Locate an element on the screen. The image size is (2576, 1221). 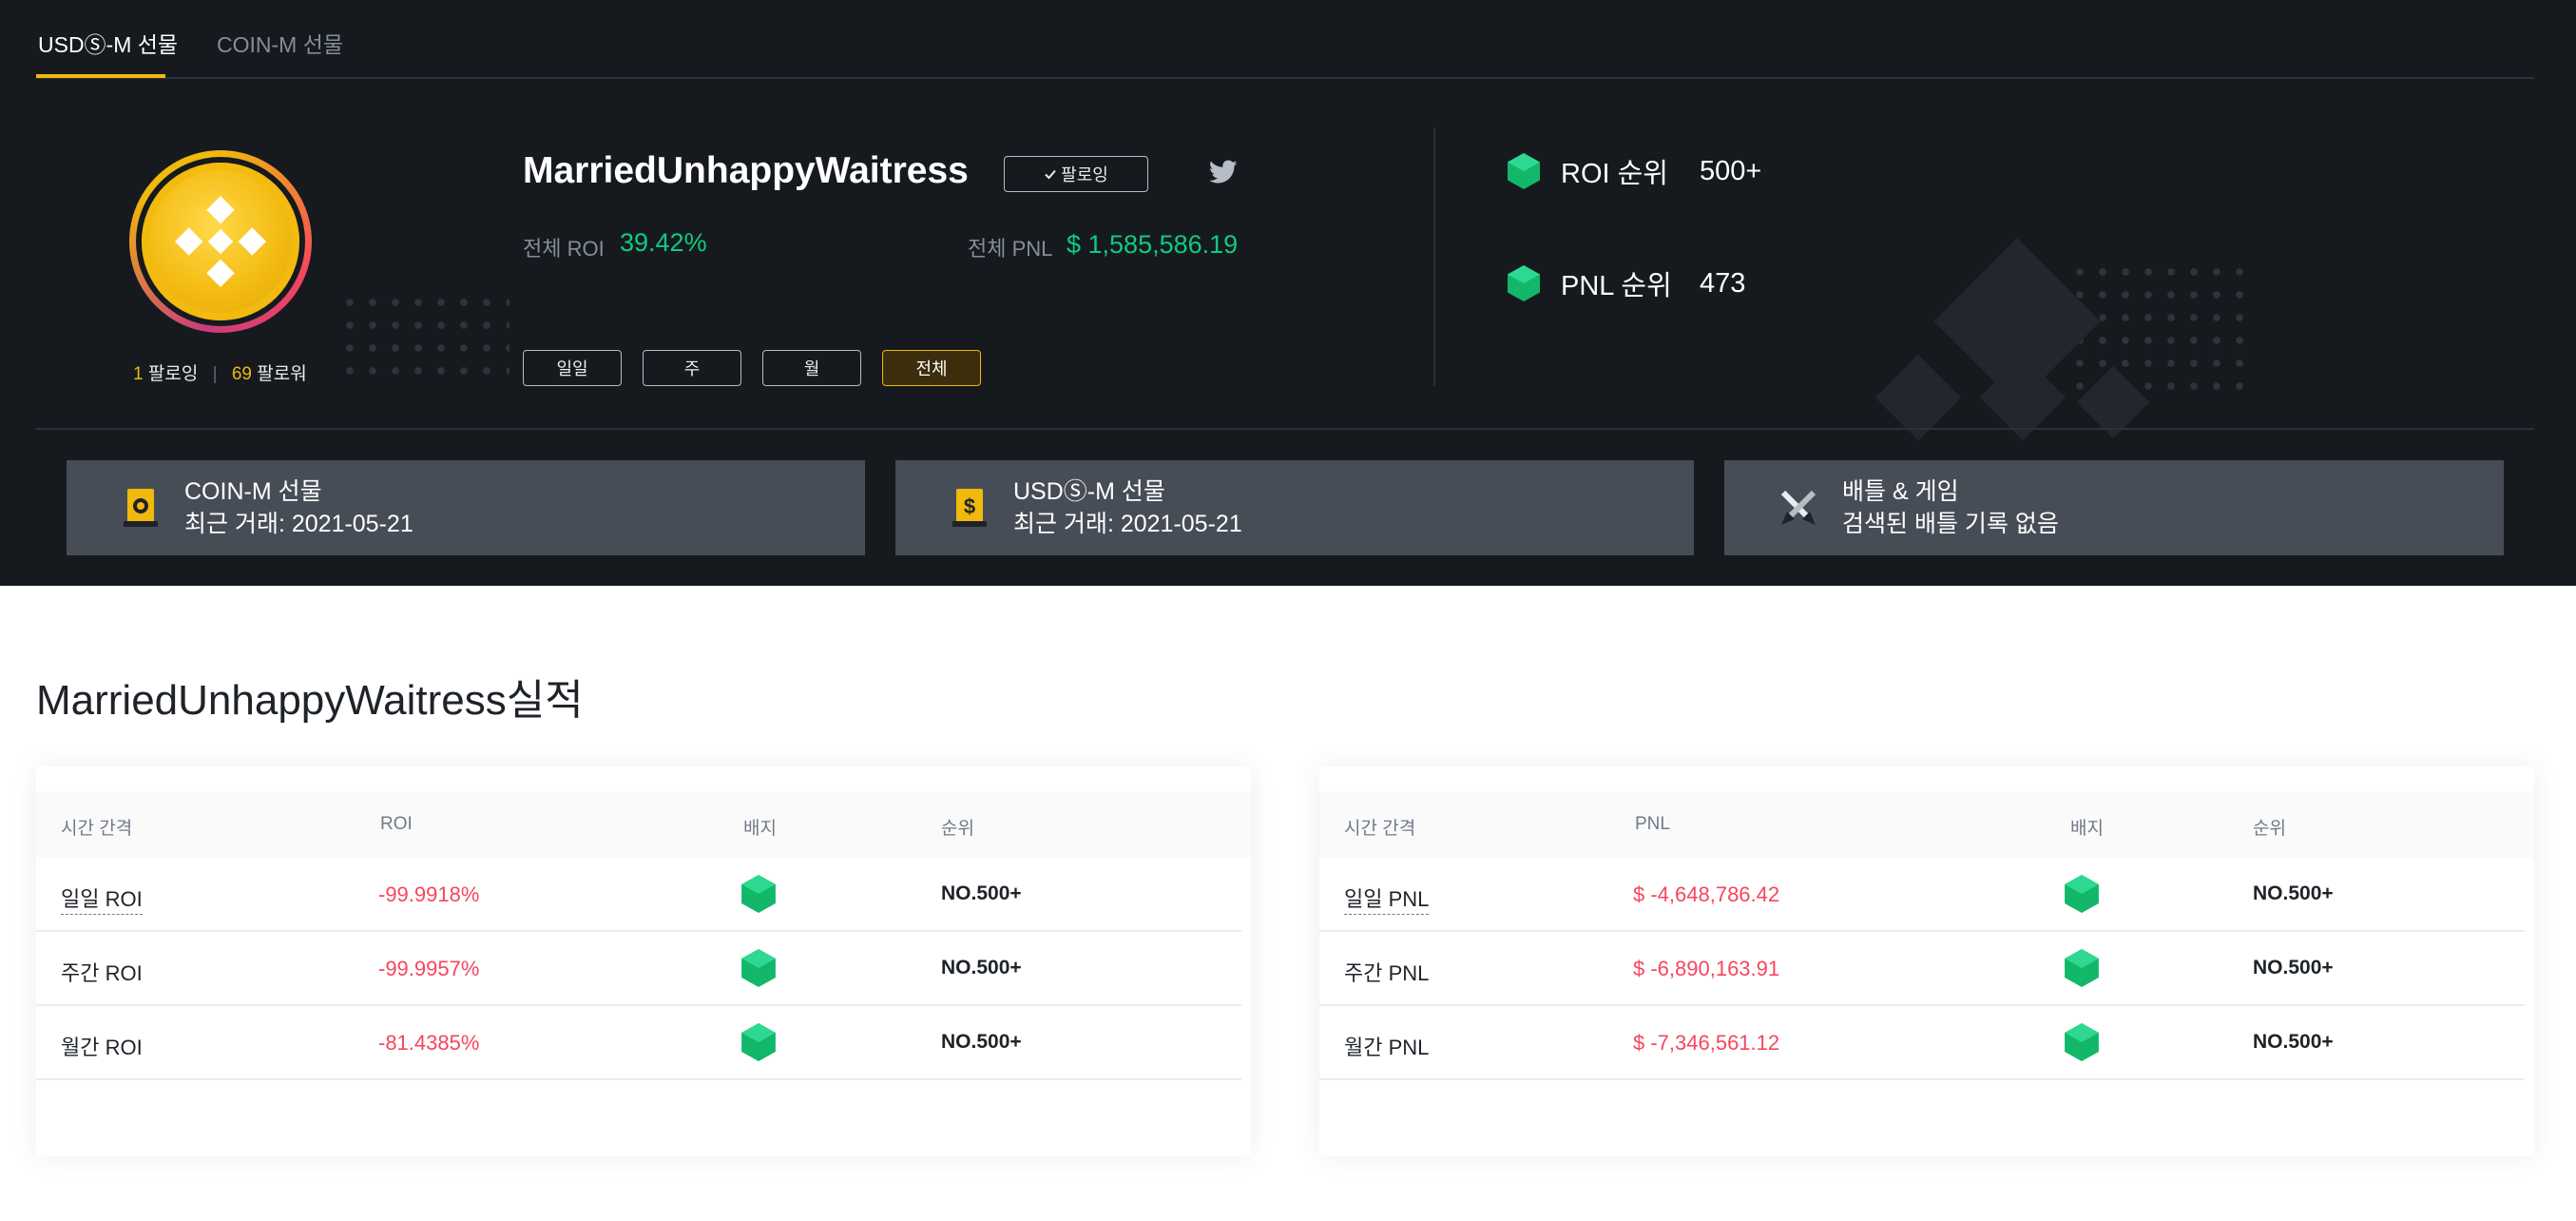
pnl-rank: PNL 순위 473 is located at coordinates (1627, 283).